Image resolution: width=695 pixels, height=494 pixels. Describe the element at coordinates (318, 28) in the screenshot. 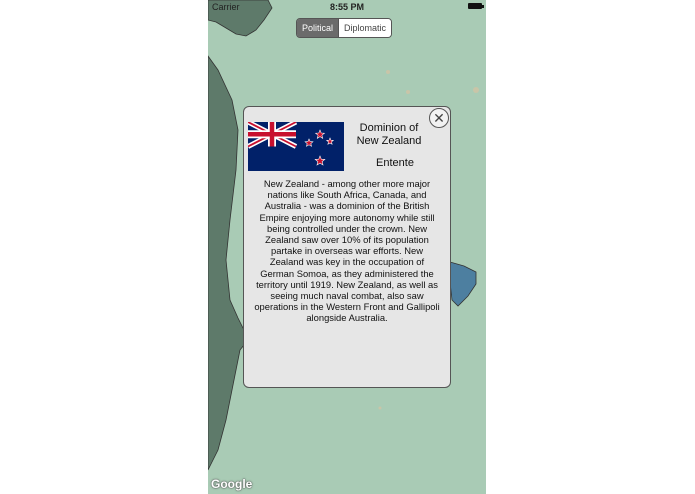

I see `segment-political: Political` at that location.